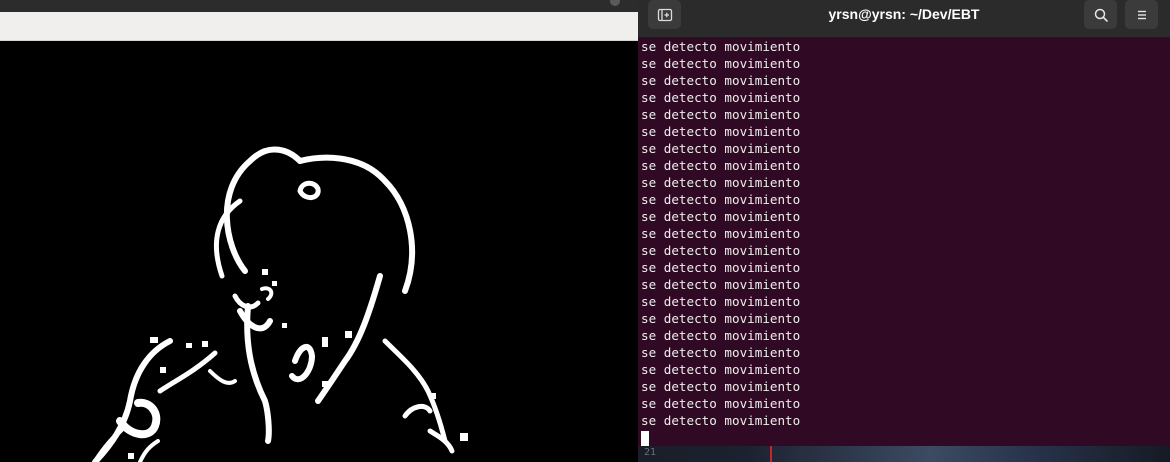 The height and width of the screenshot is (462, 1170). I want to click on search-button, so click(1100, 14).